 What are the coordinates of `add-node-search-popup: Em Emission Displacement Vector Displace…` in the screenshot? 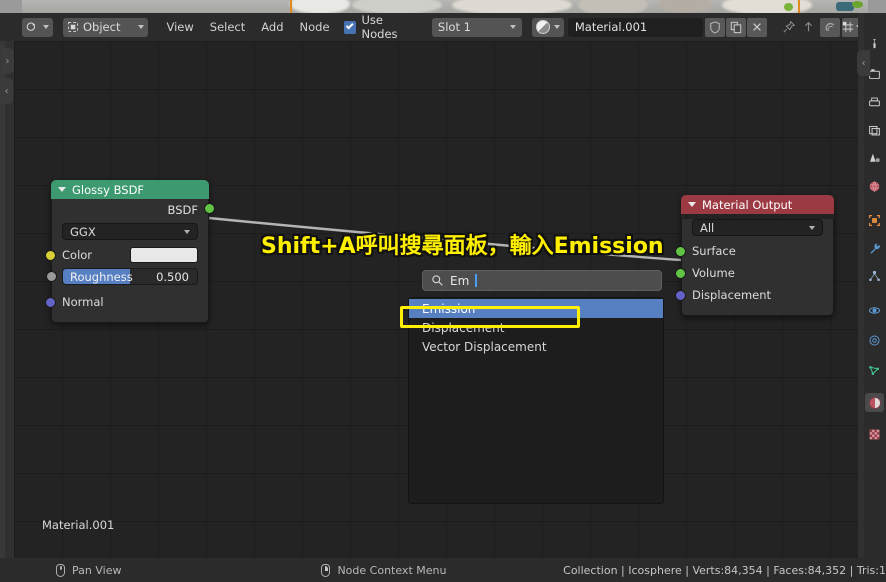 It's located at (536, 387).